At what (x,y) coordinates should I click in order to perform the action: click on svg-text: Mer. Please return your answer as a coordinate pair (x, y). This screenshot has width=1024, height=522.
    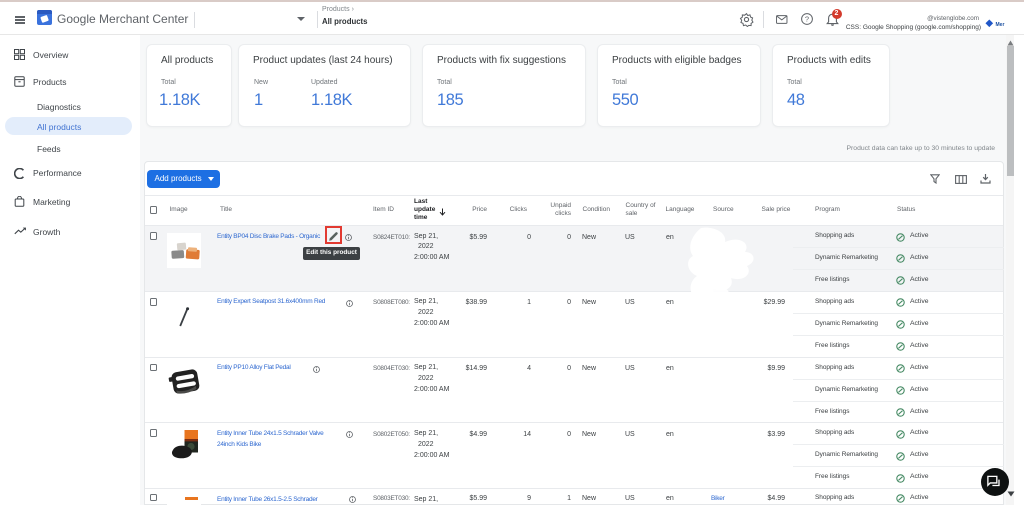
    Looking at the image, I should click on (1000, 25).